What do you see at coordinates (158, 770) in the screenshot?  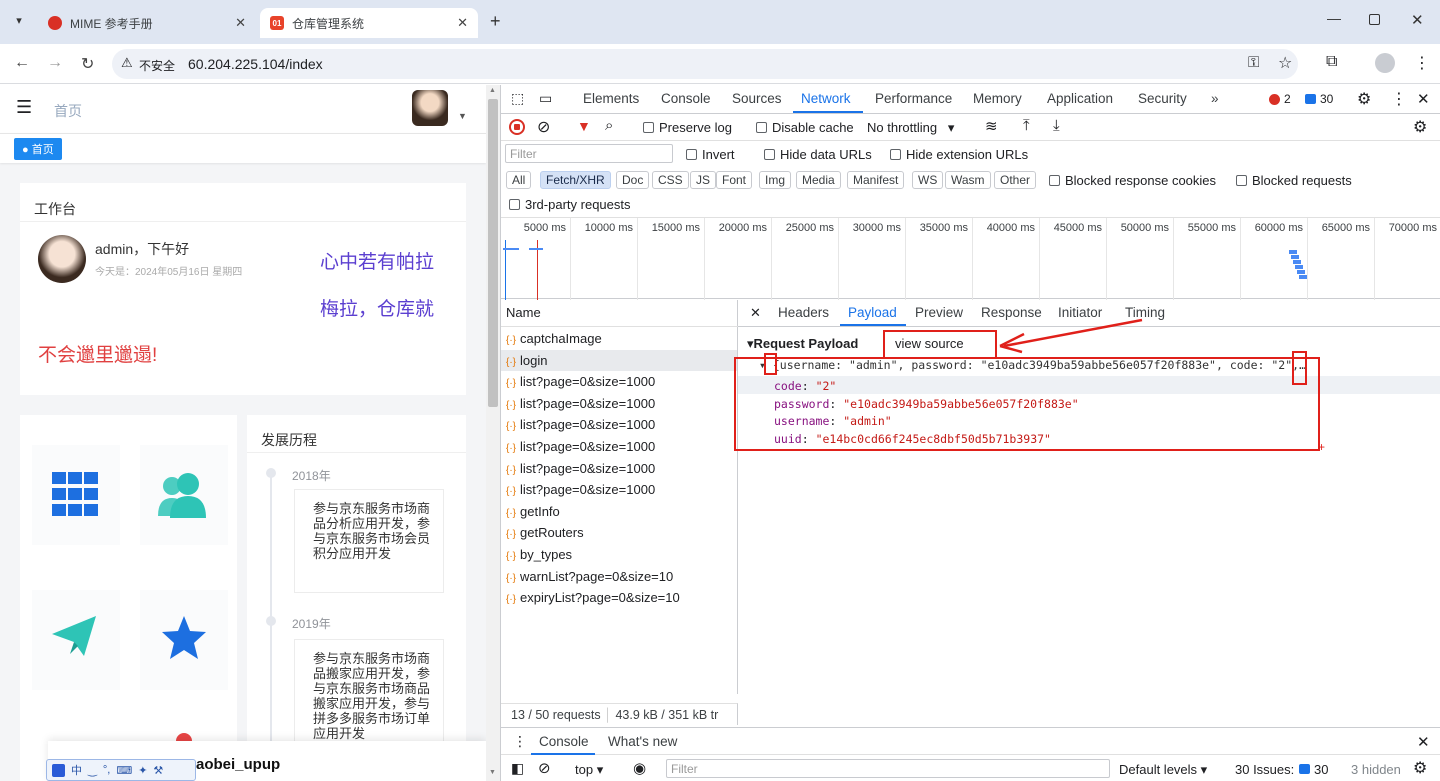 I see `ime-tools-icon: ⚒` at bounding box center [158, 770].